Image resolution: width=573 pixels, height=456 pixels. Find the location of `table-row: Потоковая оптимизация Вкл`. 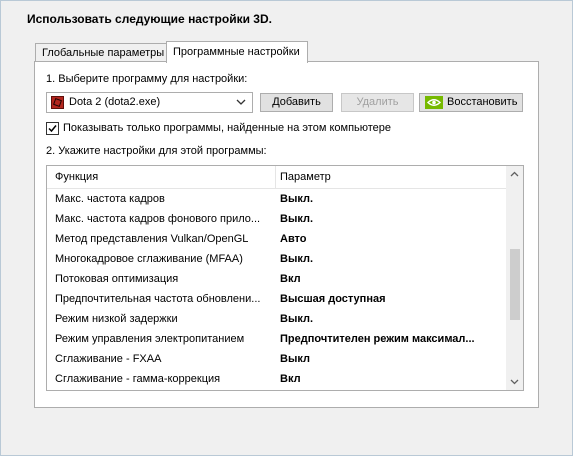

table-row: Потоковая оптимизация Вкл is located at coordinates (277, 279).